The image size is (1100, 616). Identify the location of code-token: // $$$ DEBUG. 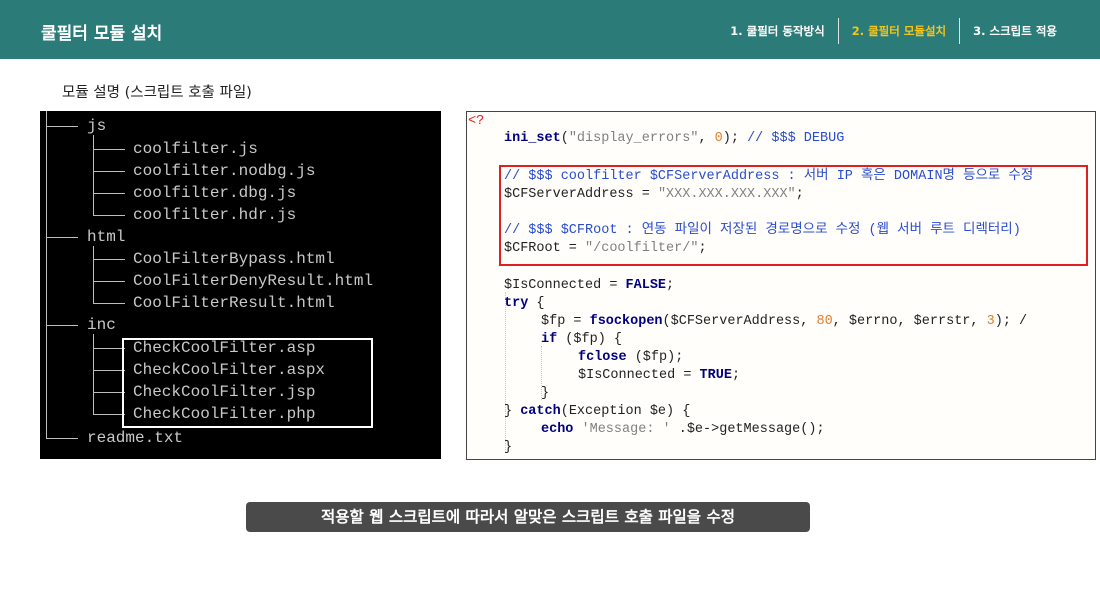
(796, 138).